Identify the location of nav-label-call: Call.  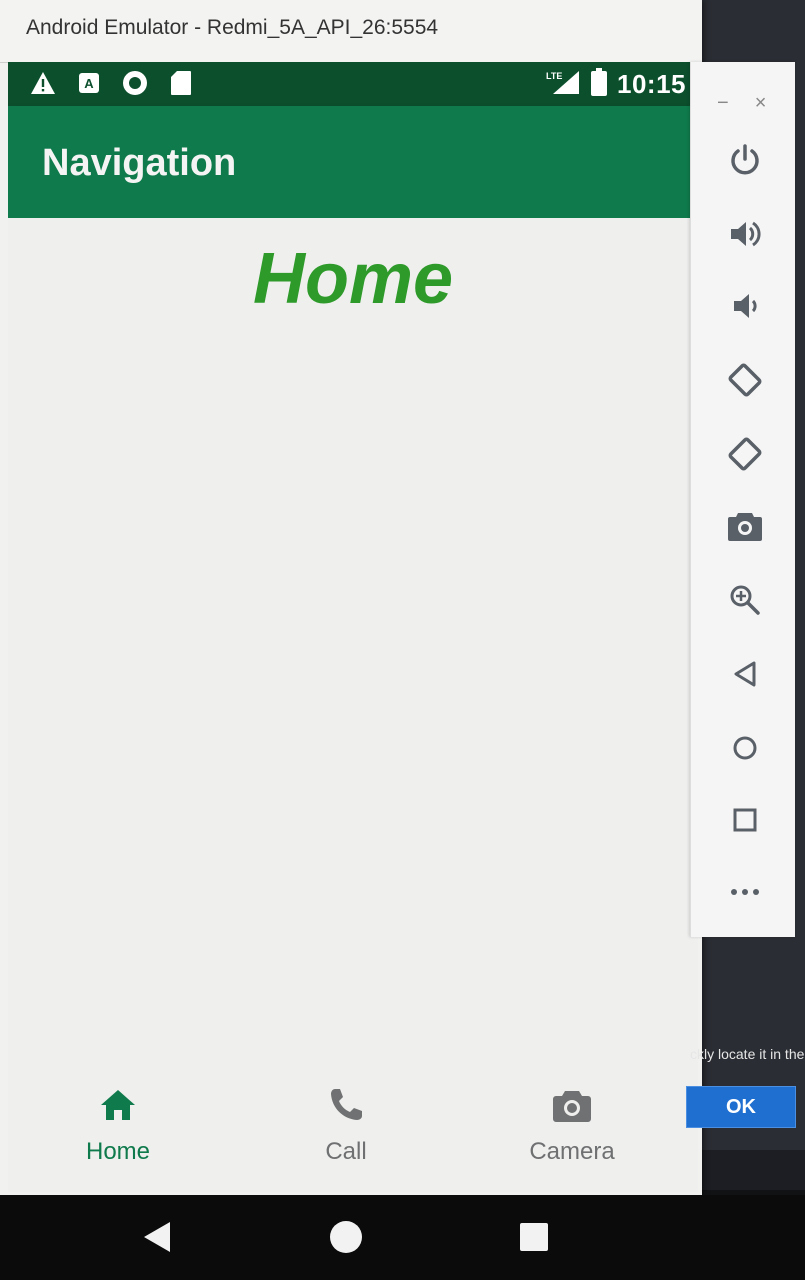
(346, 1151).